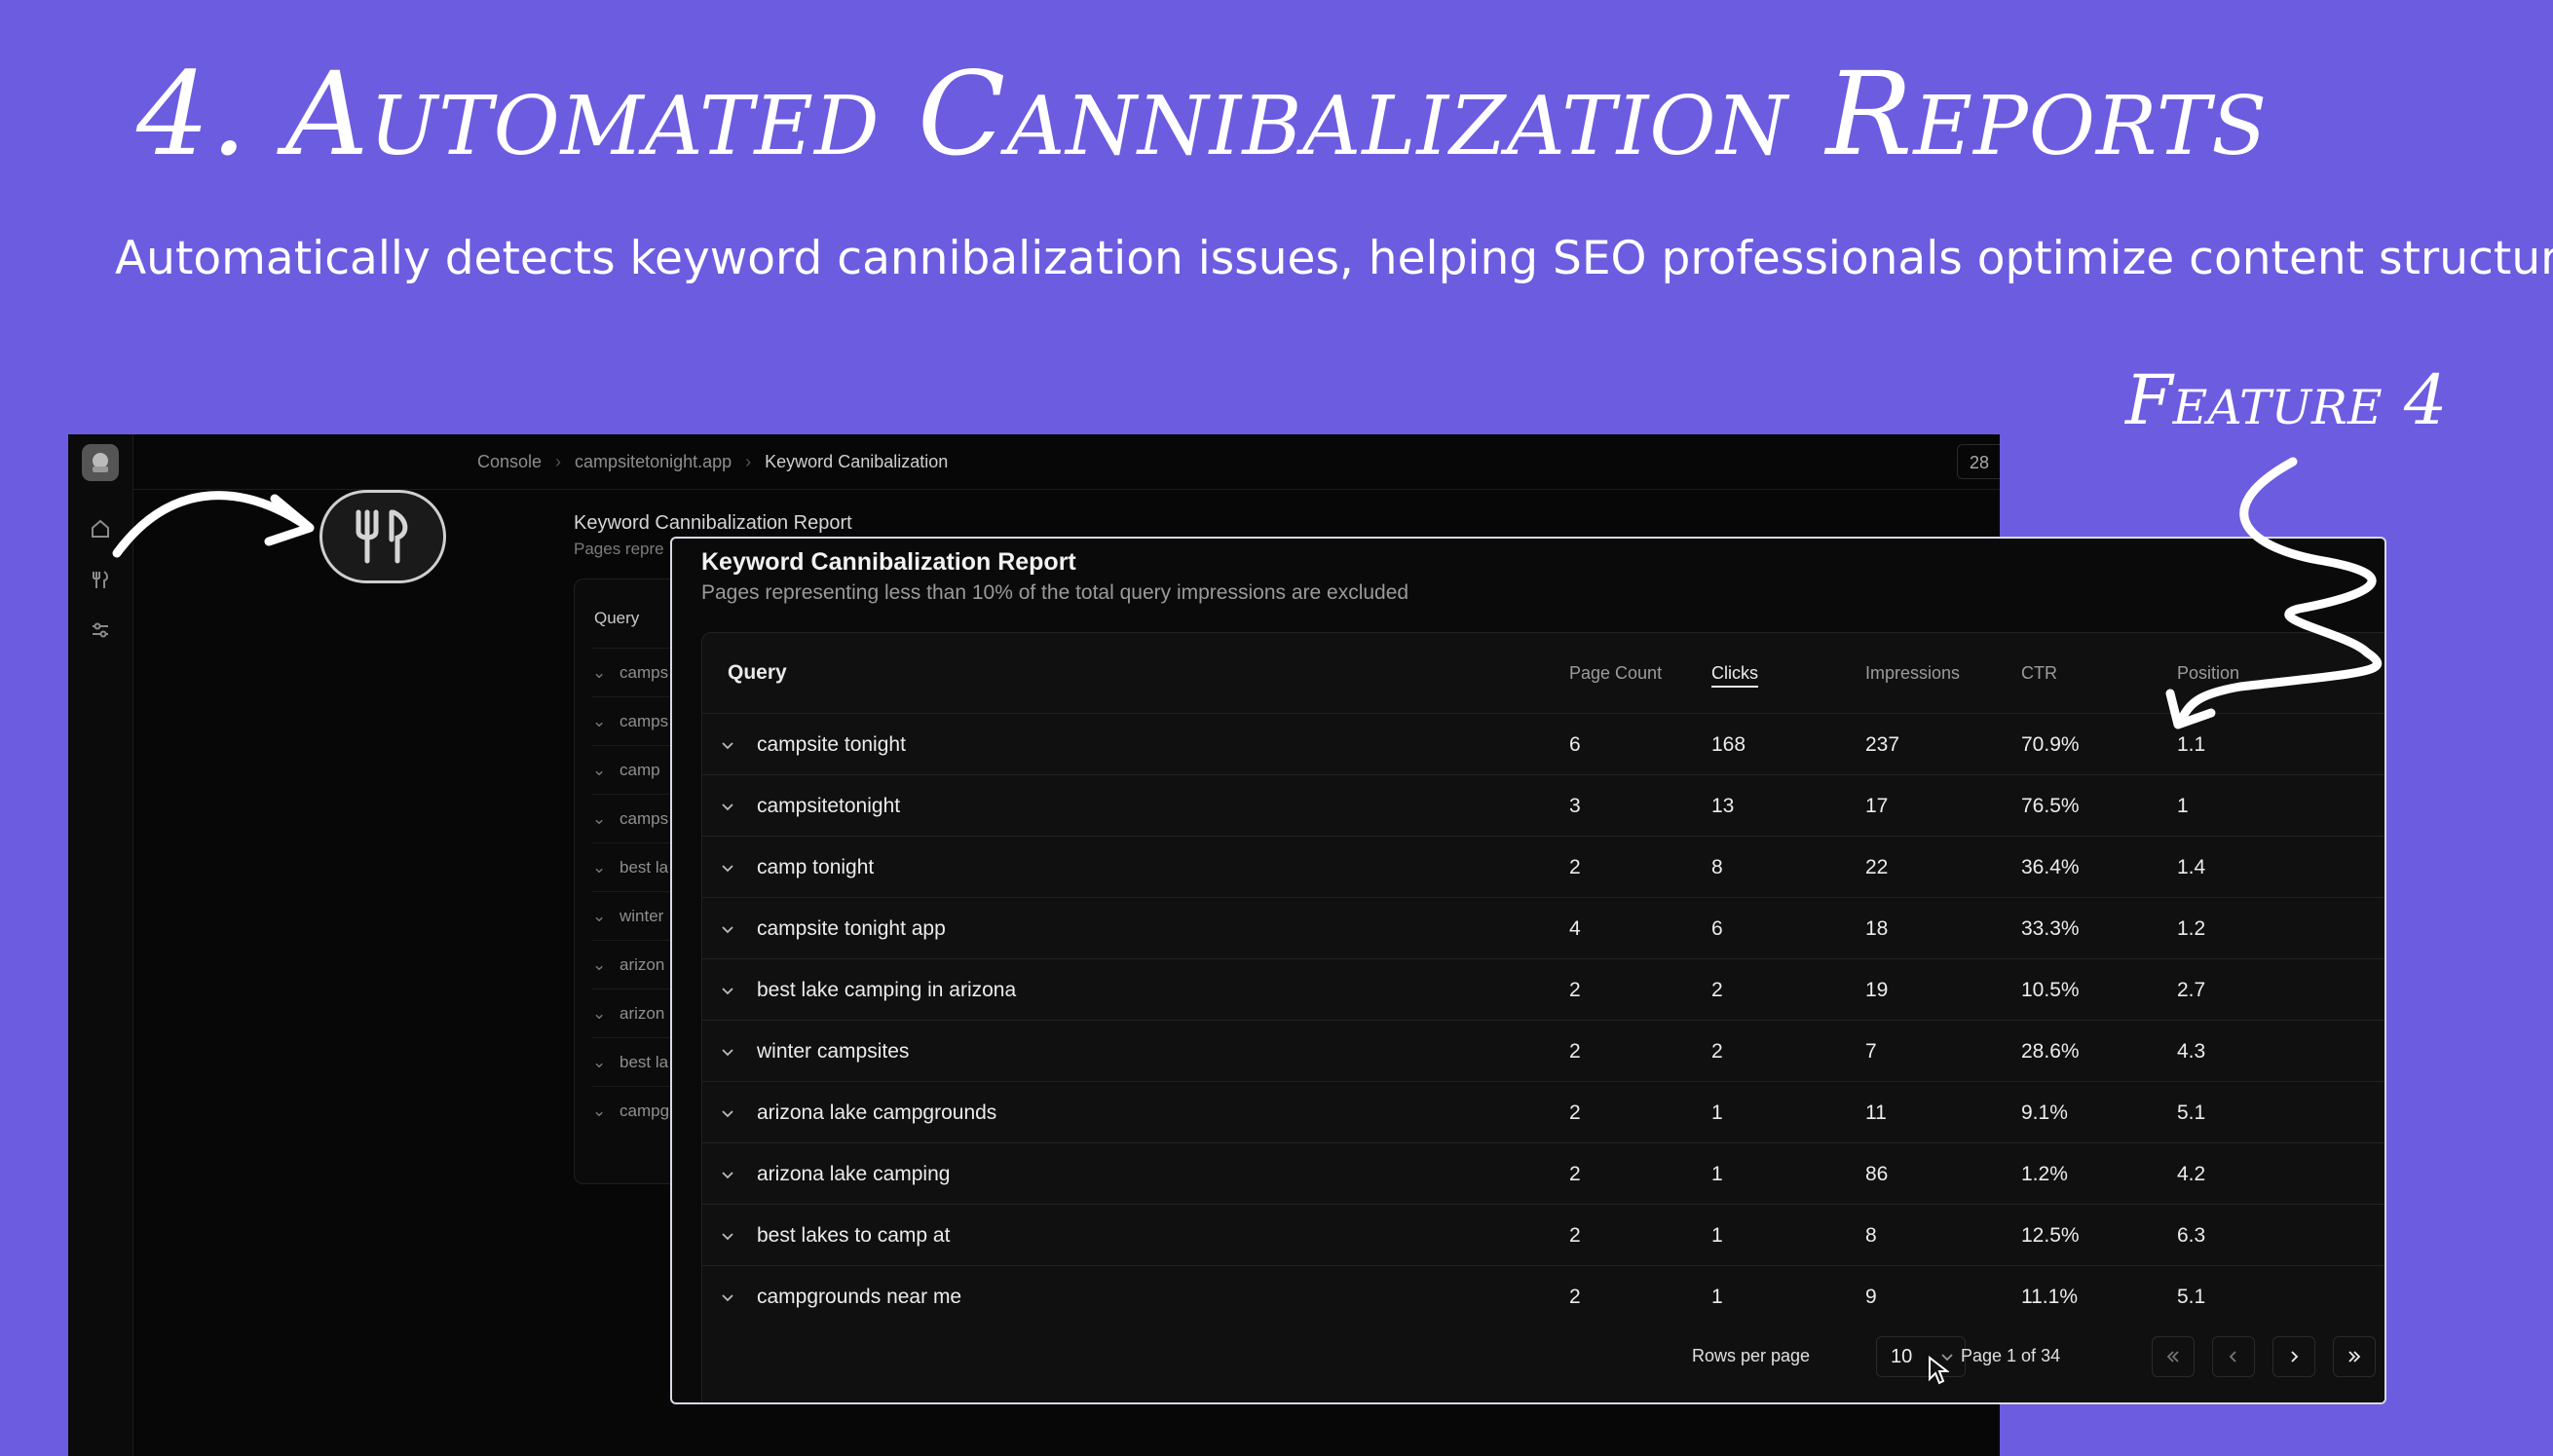 Image resolution: width=2553 pixels, height=1456 pixels. Describe the element at coordinates (2050, 867) in the screenshot. I see `cell-ctr: 36.4%` at that location.